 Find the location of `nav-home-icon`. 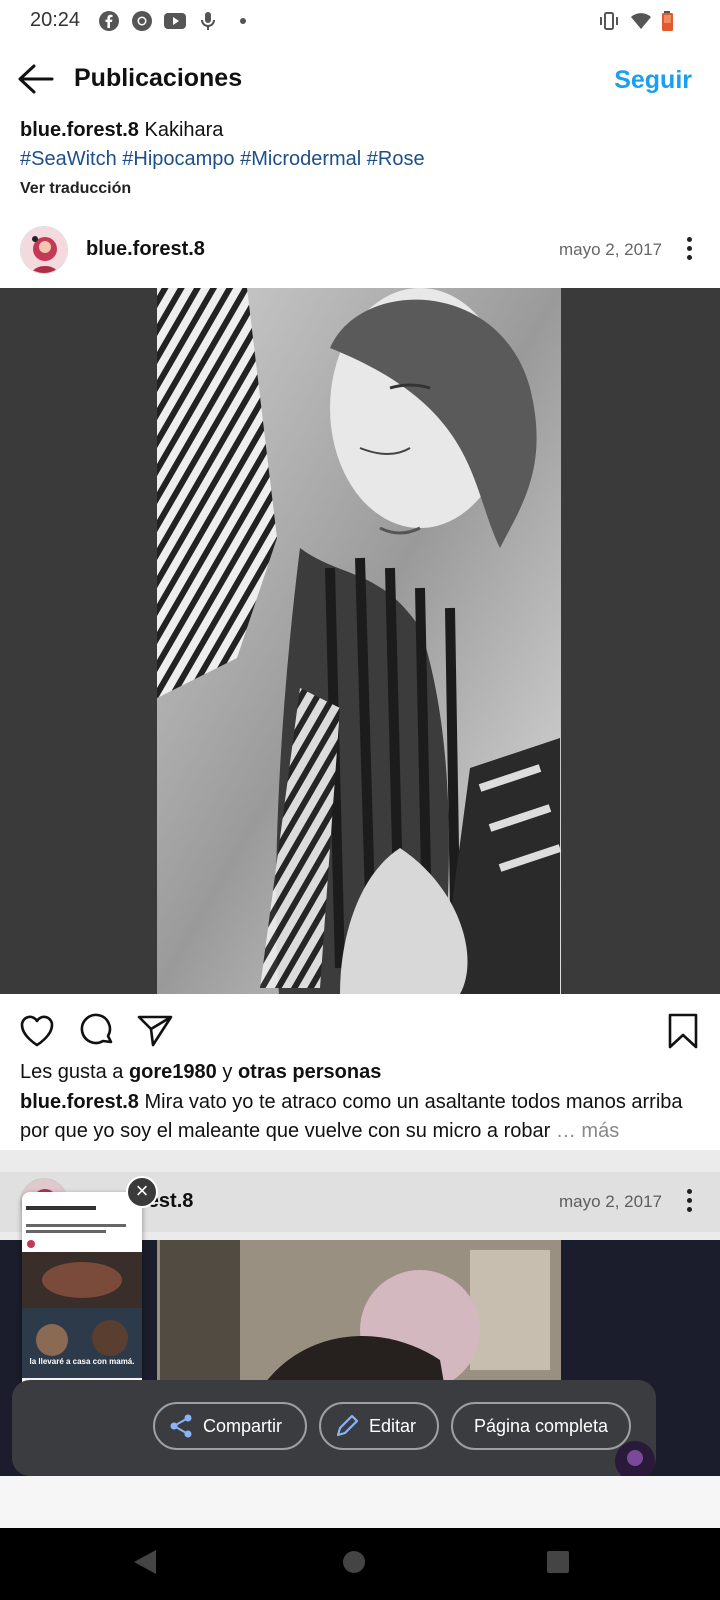

nav-home-icon is located at coordinates (354, 1562).